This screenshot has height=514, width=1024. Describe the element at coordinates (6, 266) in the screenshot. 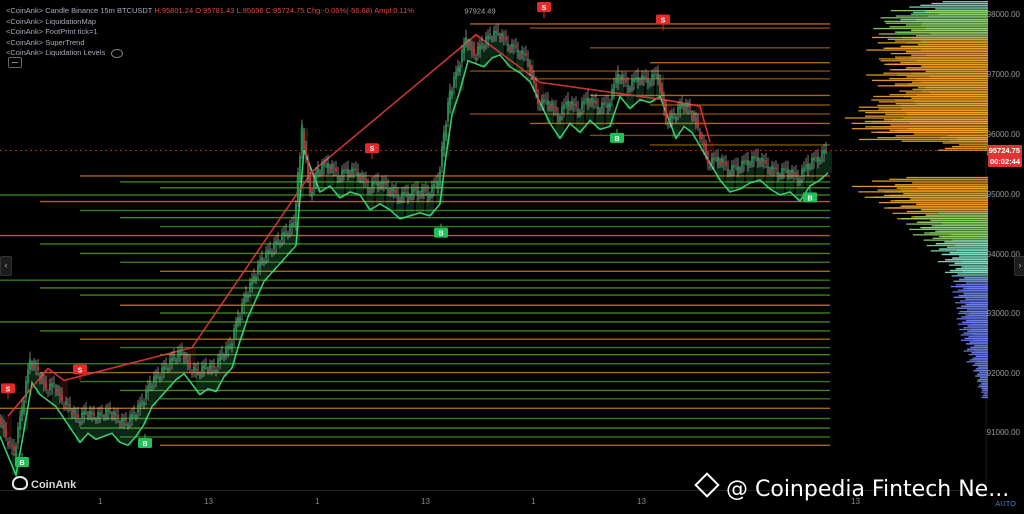

I see `scroll-left-button: ‹` at that location.